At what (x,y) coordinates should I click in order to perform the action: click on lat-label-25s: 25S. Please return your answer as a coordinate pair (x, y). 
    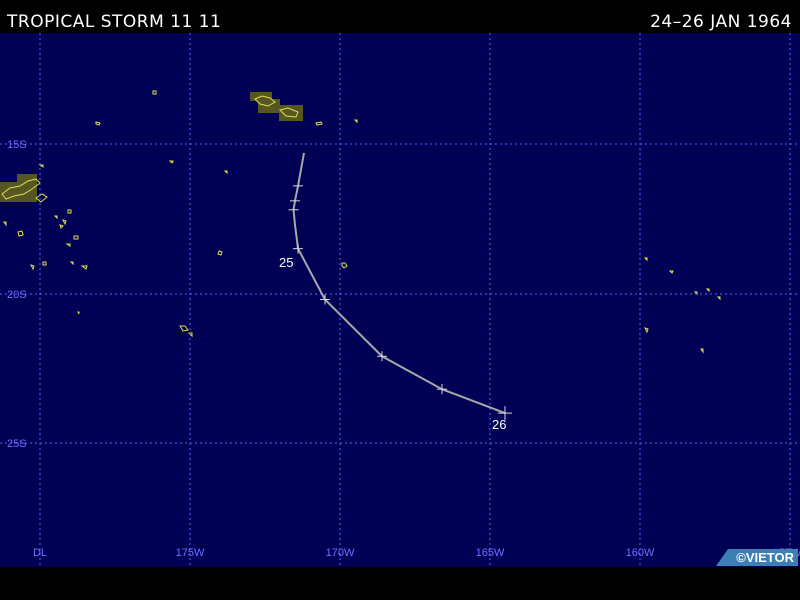
    Looking at the image, I should click on (17, 444).